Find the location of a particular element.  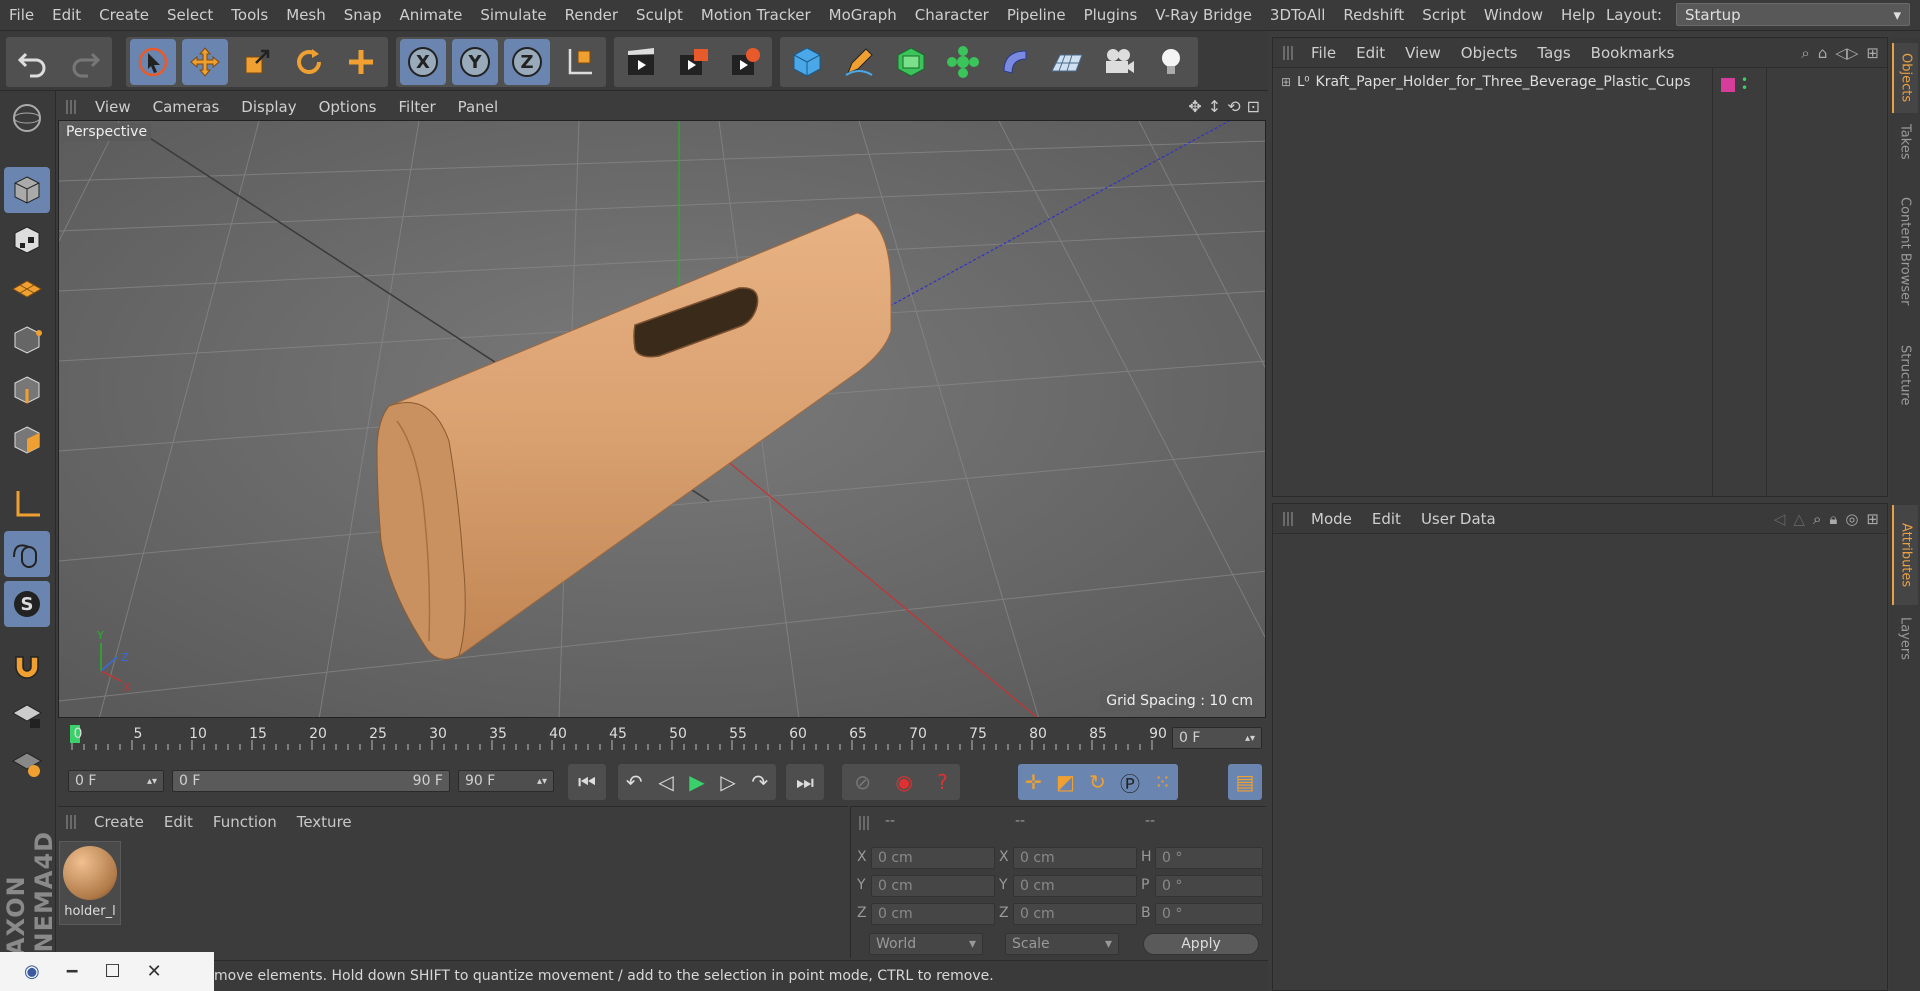

tab-content-browser: Content Browser is located at coordinates (1905, 251).